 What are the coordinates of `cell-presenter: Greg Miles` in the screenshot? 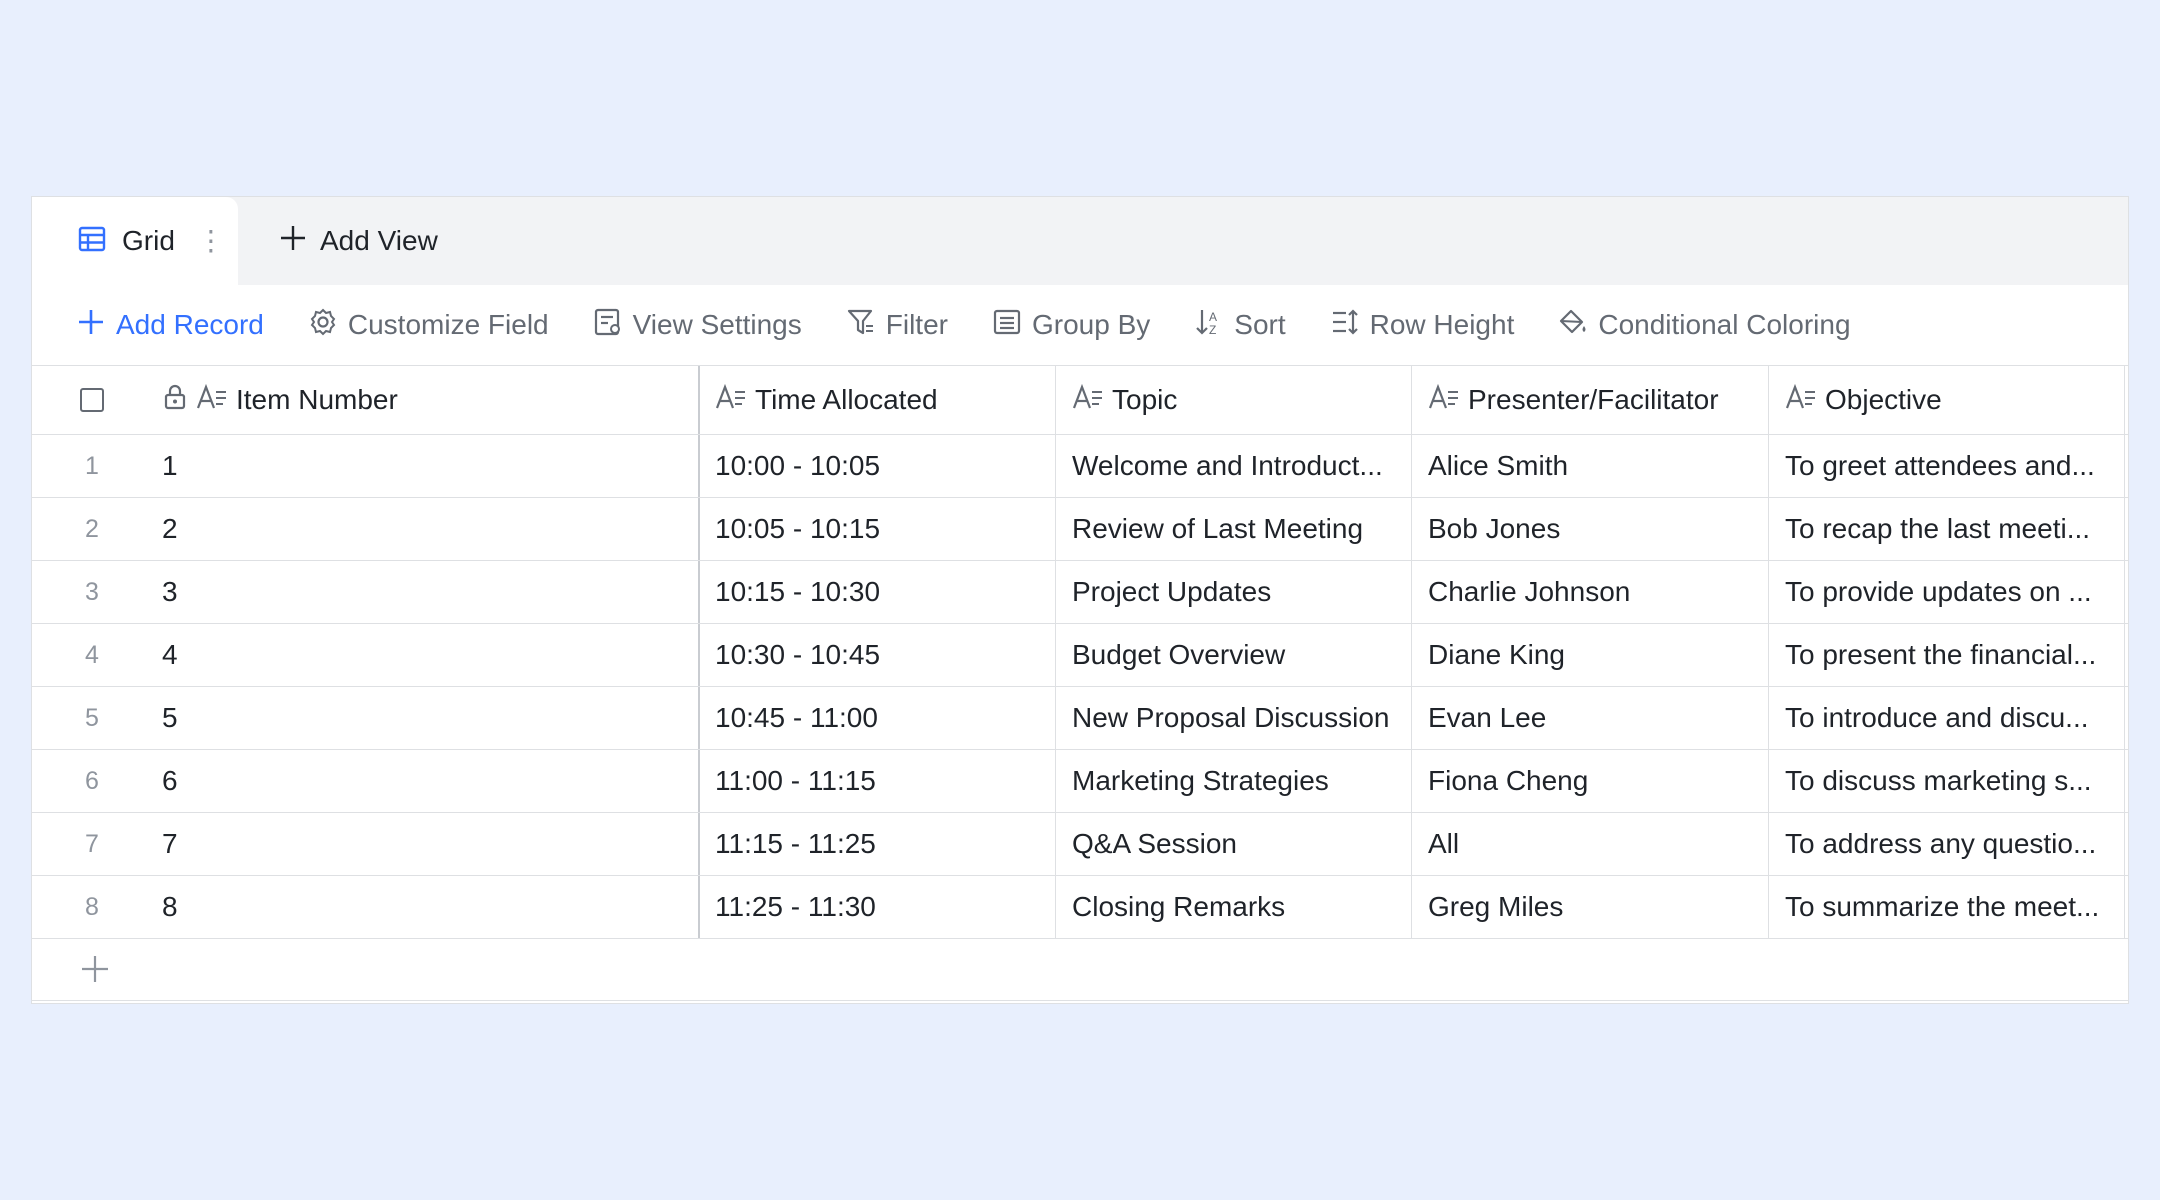 It's located at (1589, 907).